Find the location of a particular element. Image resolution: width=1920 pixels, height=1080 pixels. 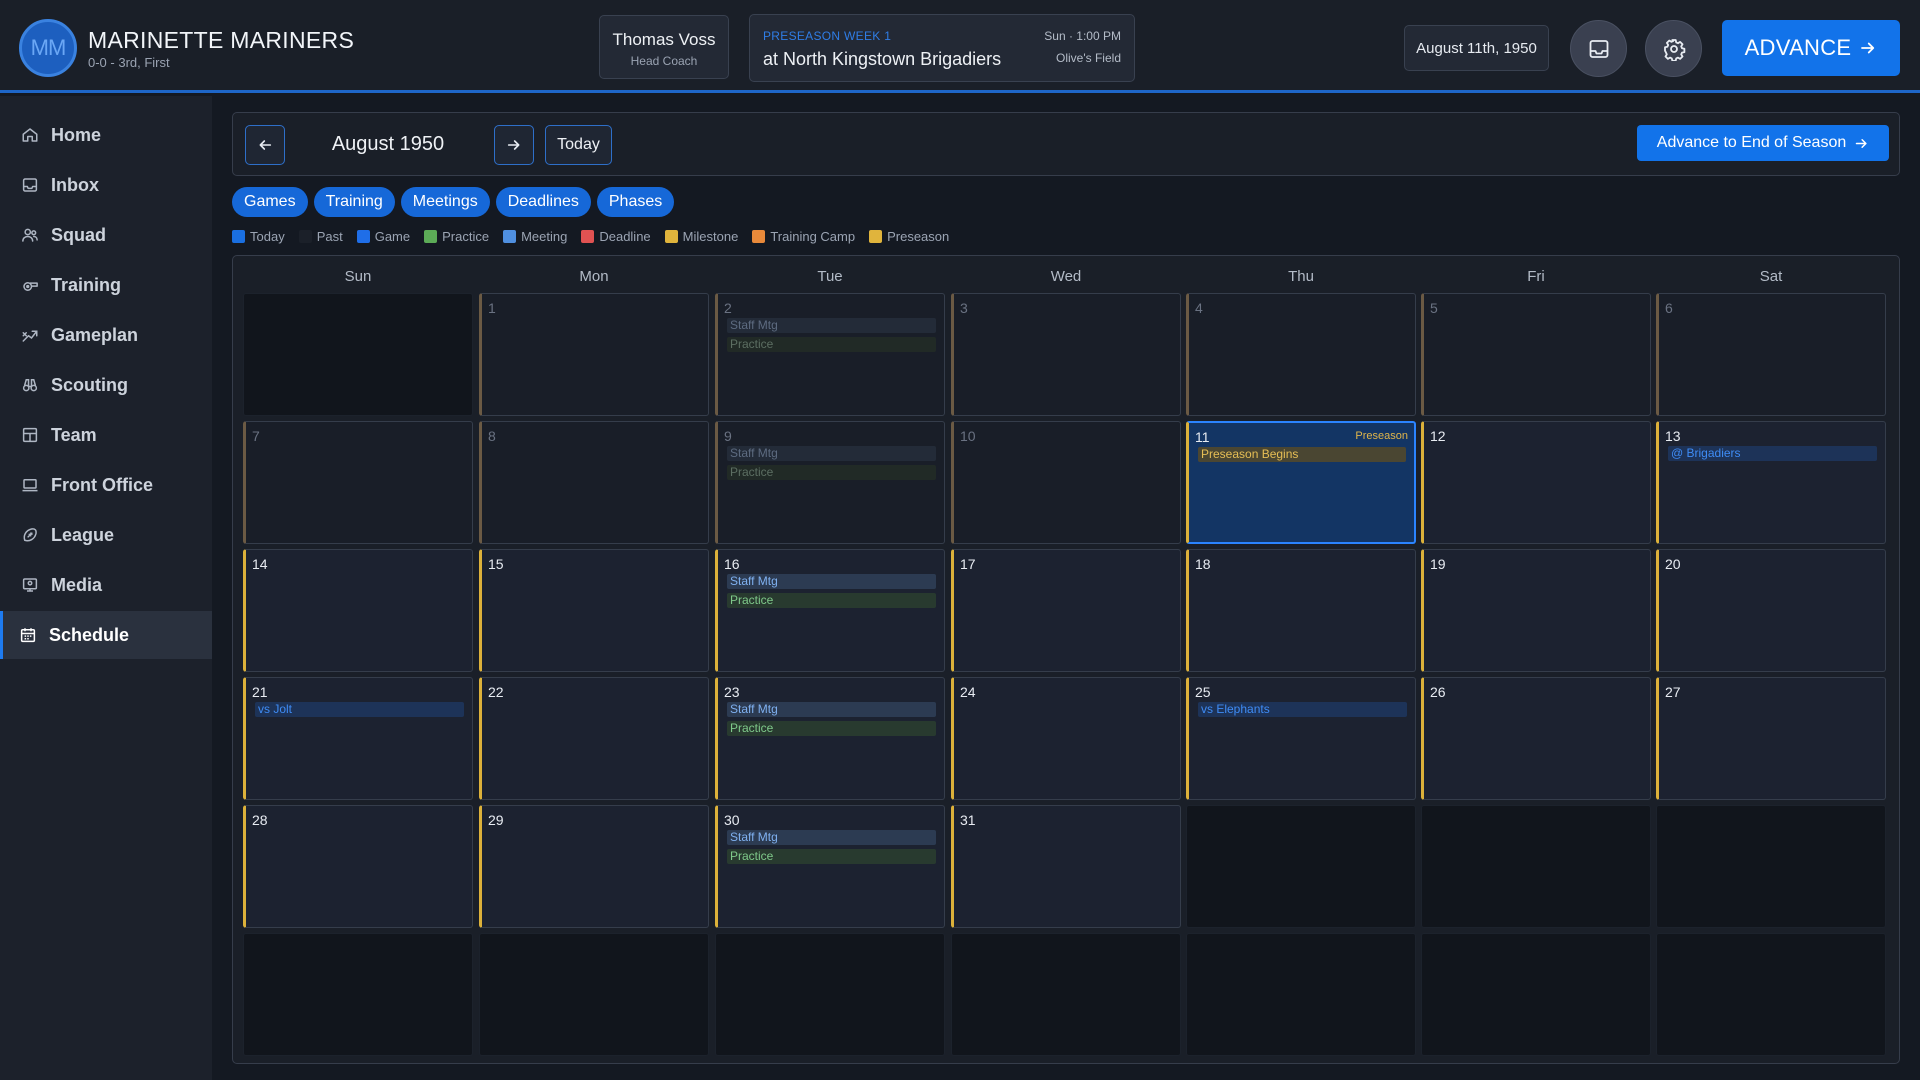

calendar-day: 16 Staff Mtg Practice is located at coordinates (830, 610).